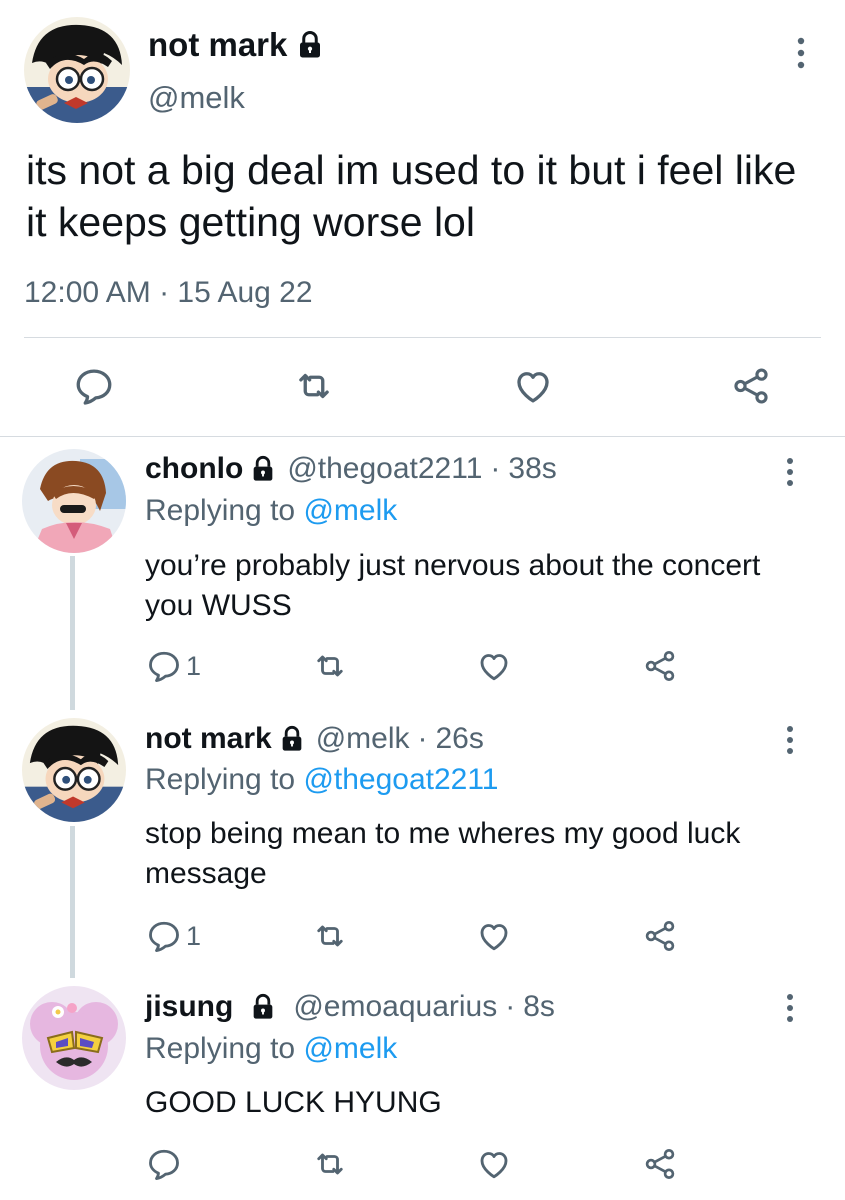 The height and width of the screenshot is (1200, 845). I want to click on reply-author-name: jisung, so click(189, 1007).